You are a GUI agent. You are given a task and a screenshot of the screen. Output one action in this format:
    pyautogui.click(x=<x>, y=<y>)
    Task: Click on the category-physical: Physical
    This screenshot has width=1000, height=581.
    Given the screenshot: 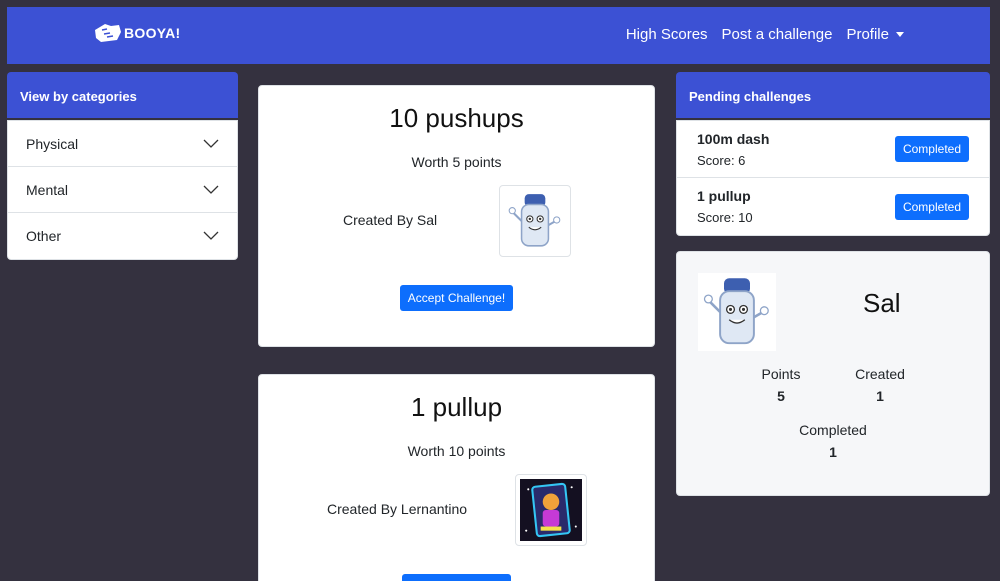 What is the action you would take?
    pyautogui.click(x=122, y=144)
    